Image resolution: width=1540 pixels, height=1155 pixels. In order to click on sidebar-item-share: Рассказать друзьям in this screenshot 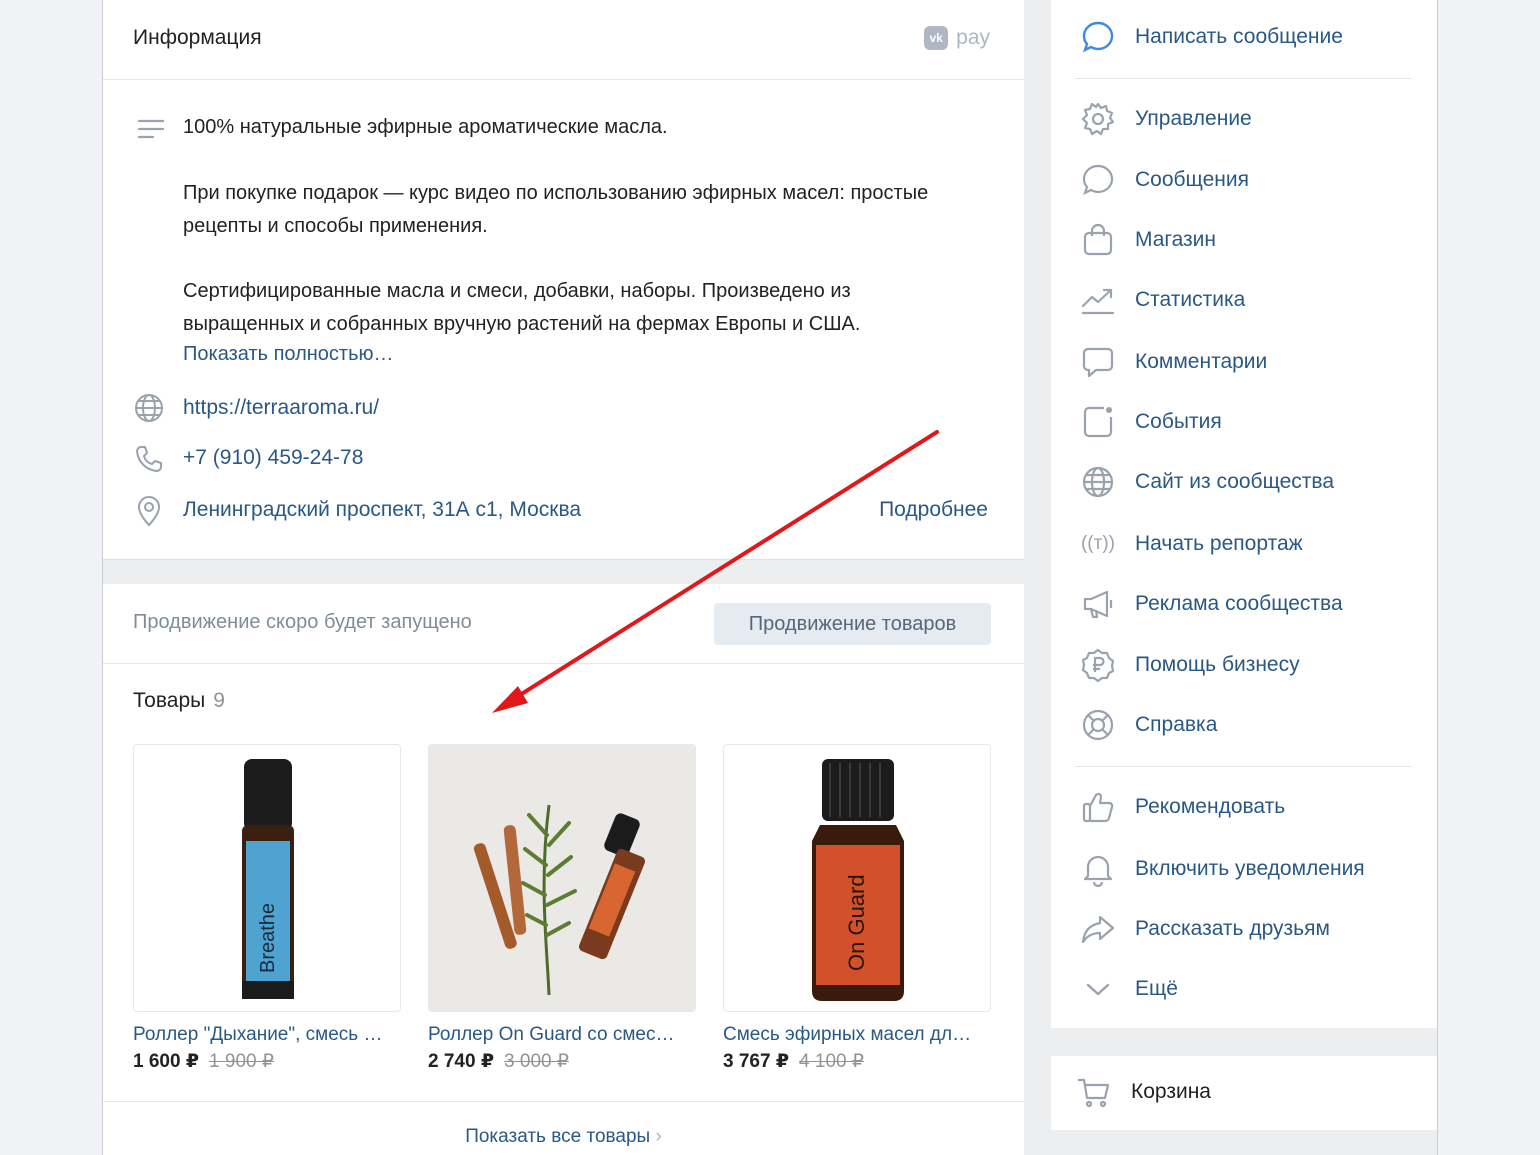, I will do `click(1249, 929)`.